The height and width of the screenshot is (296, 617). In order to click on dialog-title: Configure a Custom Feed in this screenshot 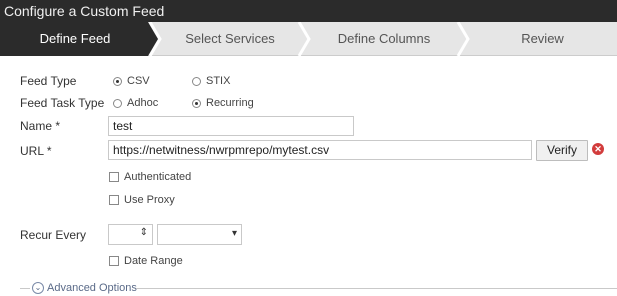, I will do `click(308, 11)`.